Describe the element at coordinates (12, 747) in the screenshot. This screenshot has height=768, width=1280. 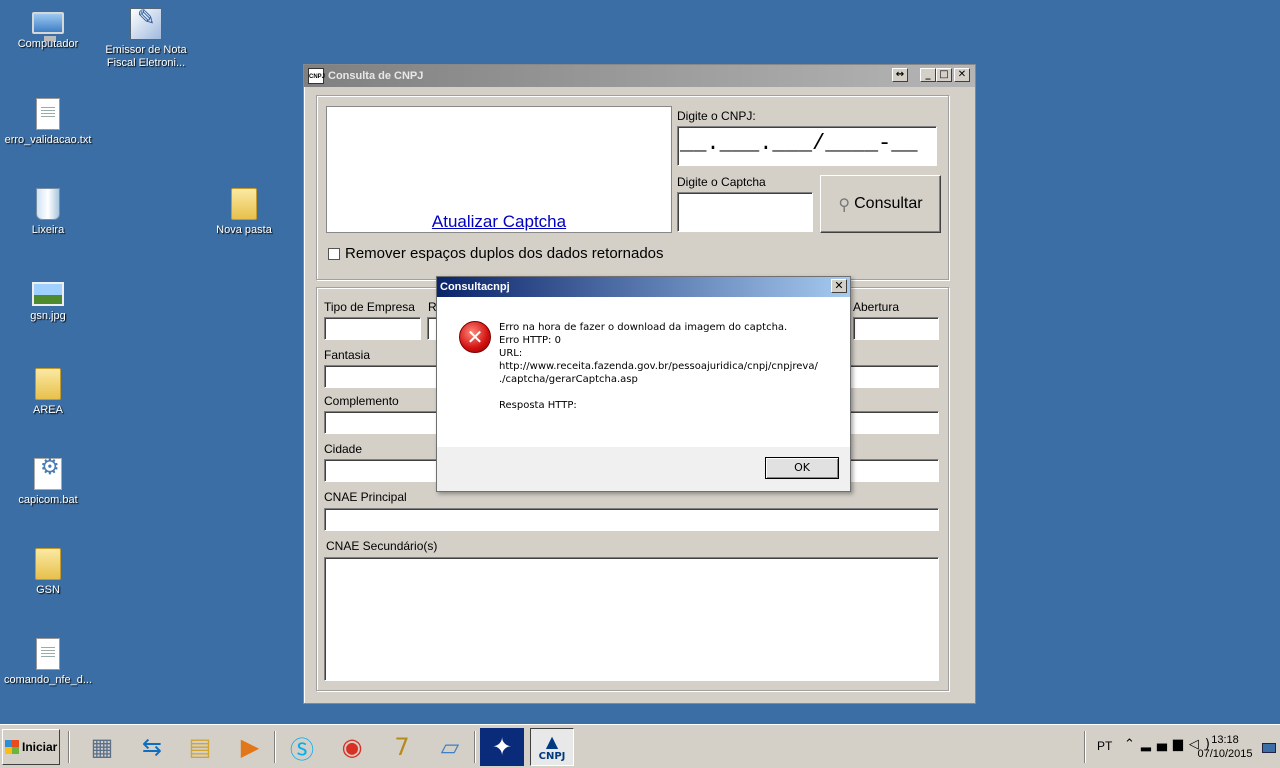
I see `windows-logo-icon` at that location.